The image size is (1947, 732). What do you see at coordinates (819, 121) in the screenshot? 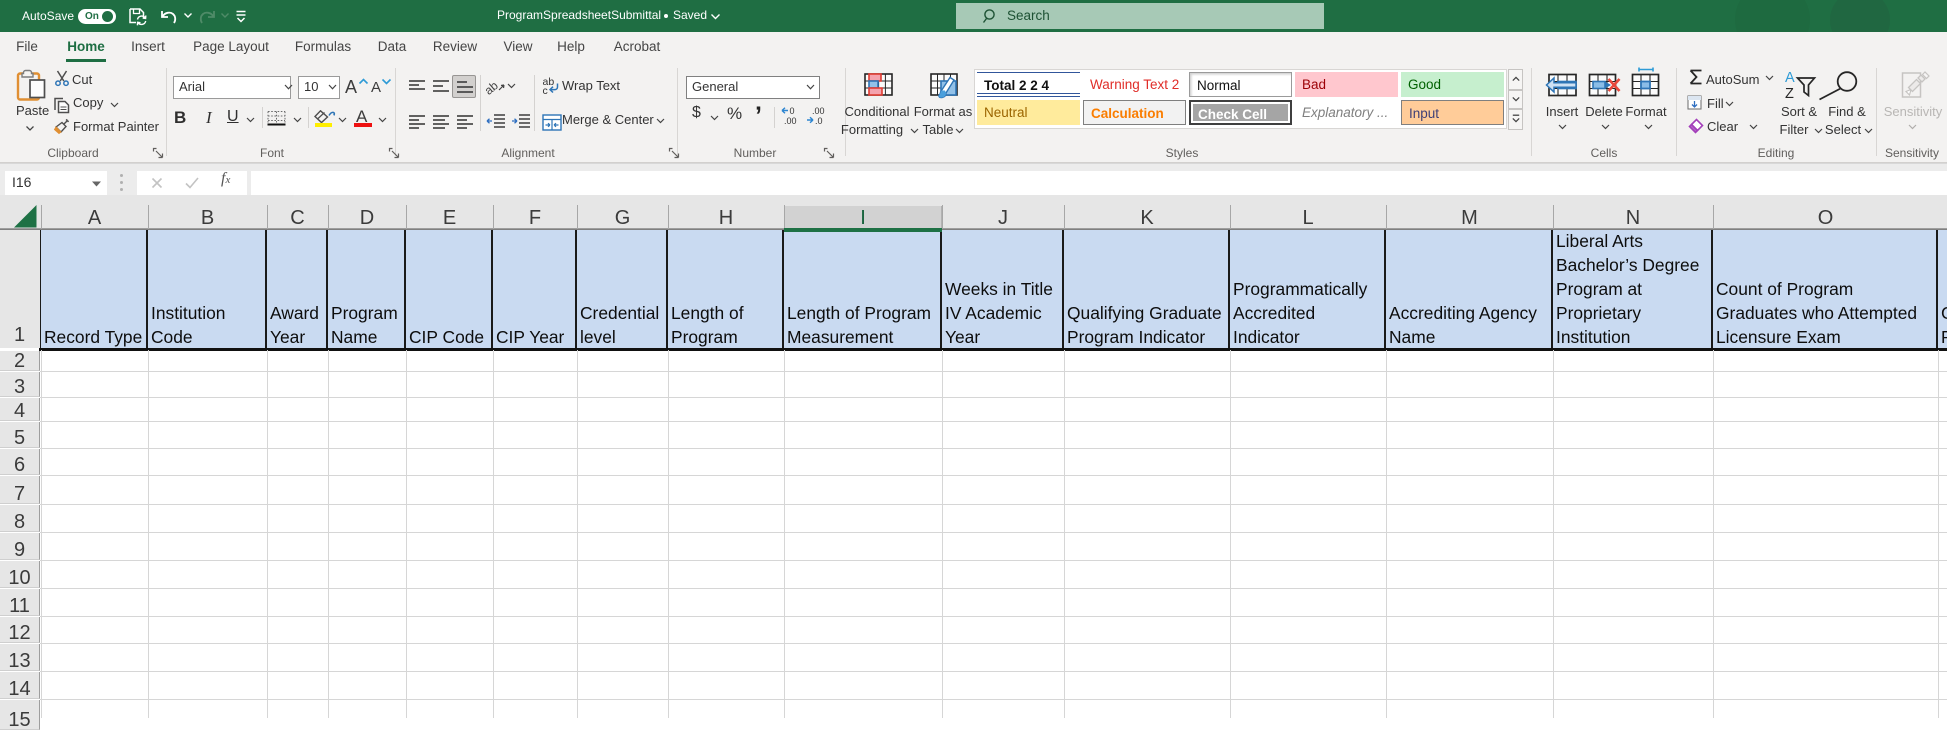
I see `svg-text: .0` at bounding box center [819, 121].